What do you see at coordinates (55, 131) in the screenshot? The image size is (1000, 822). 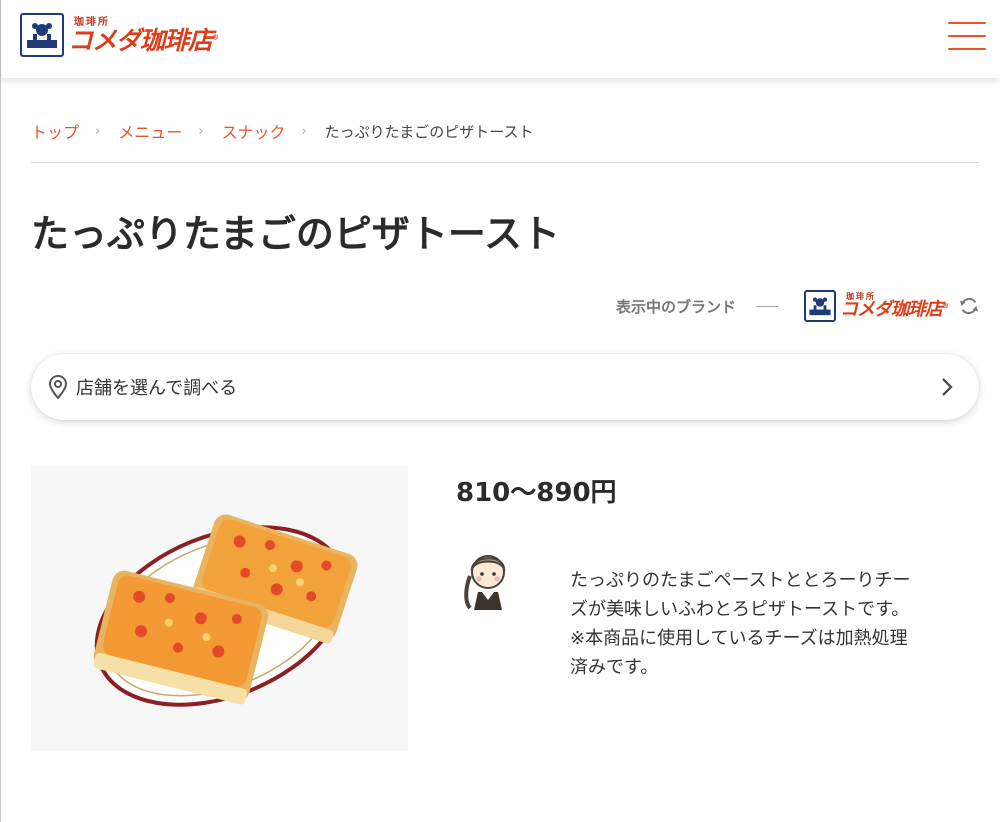 I see `breadcrumb-link-top: トップ` at bounding box center [55, 131].